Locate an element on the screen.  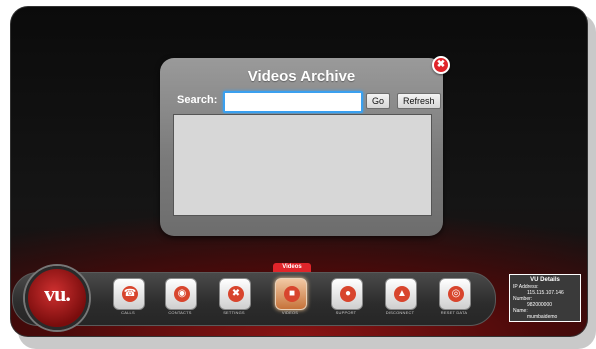
dock-item-disconnect: ▲ DISCONNECT is located at coordinates (400, 297).